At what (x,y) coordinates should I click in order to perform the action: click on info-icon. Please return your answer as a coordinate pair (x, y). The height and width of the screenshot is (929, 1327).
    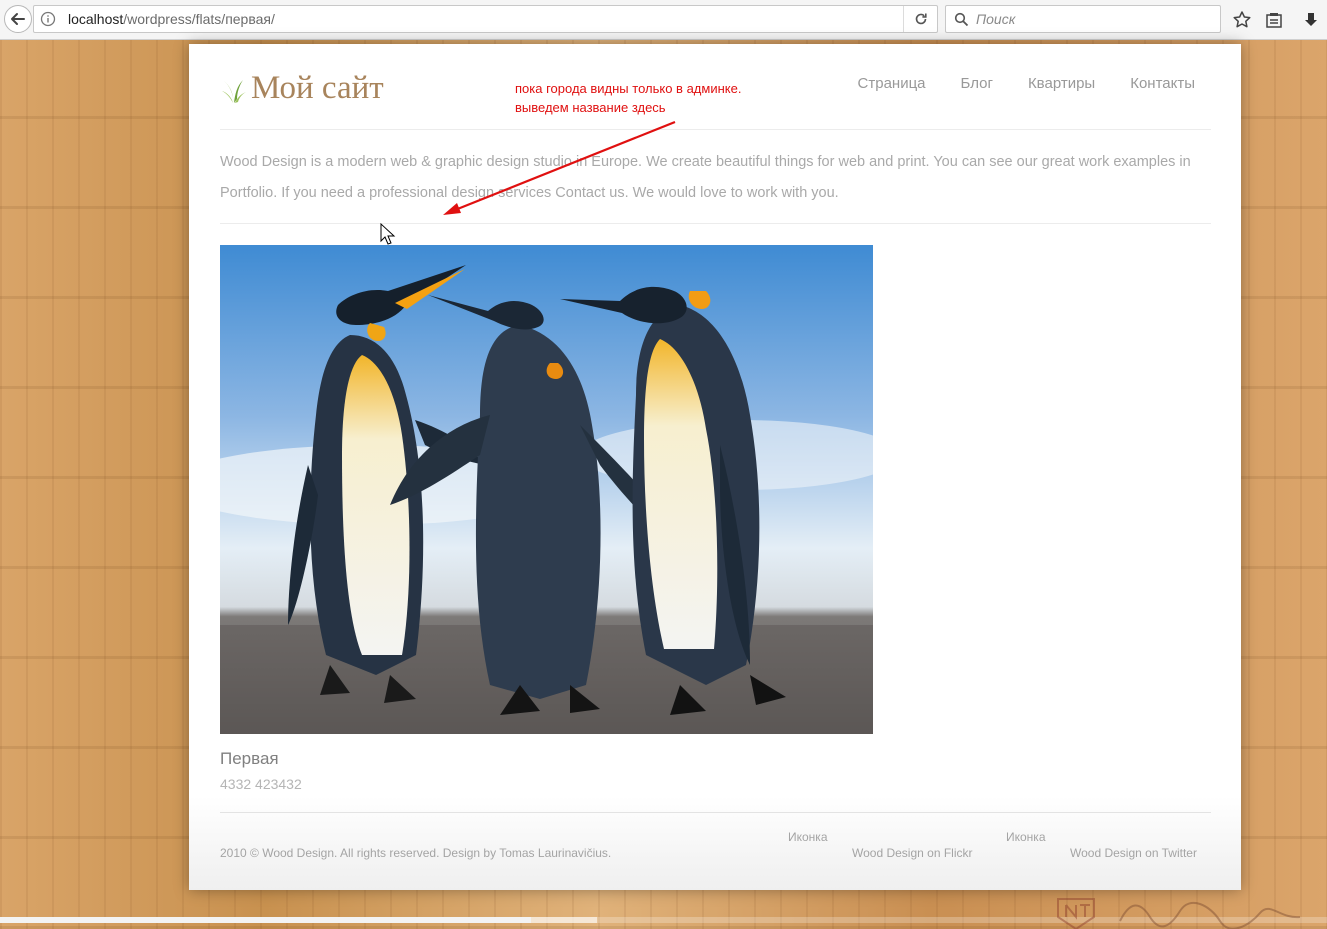
    Looking at the image, I should click on (48, 19).